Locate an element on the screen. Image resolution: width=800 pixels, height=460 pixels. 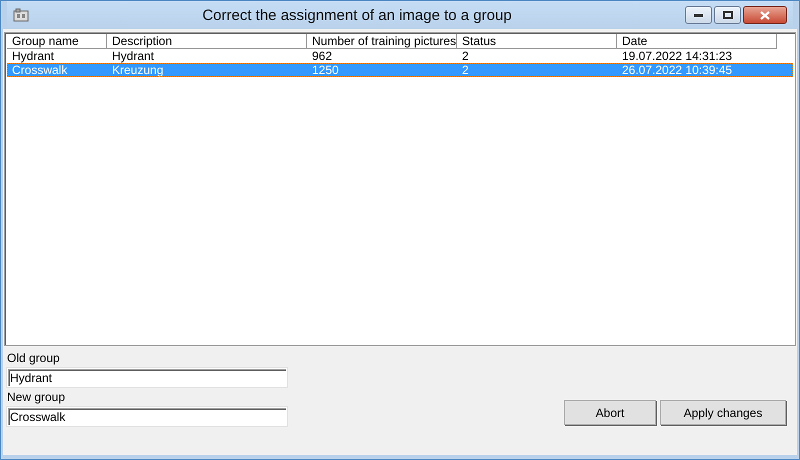
field-label: New group is located at coordinates (36, 397).